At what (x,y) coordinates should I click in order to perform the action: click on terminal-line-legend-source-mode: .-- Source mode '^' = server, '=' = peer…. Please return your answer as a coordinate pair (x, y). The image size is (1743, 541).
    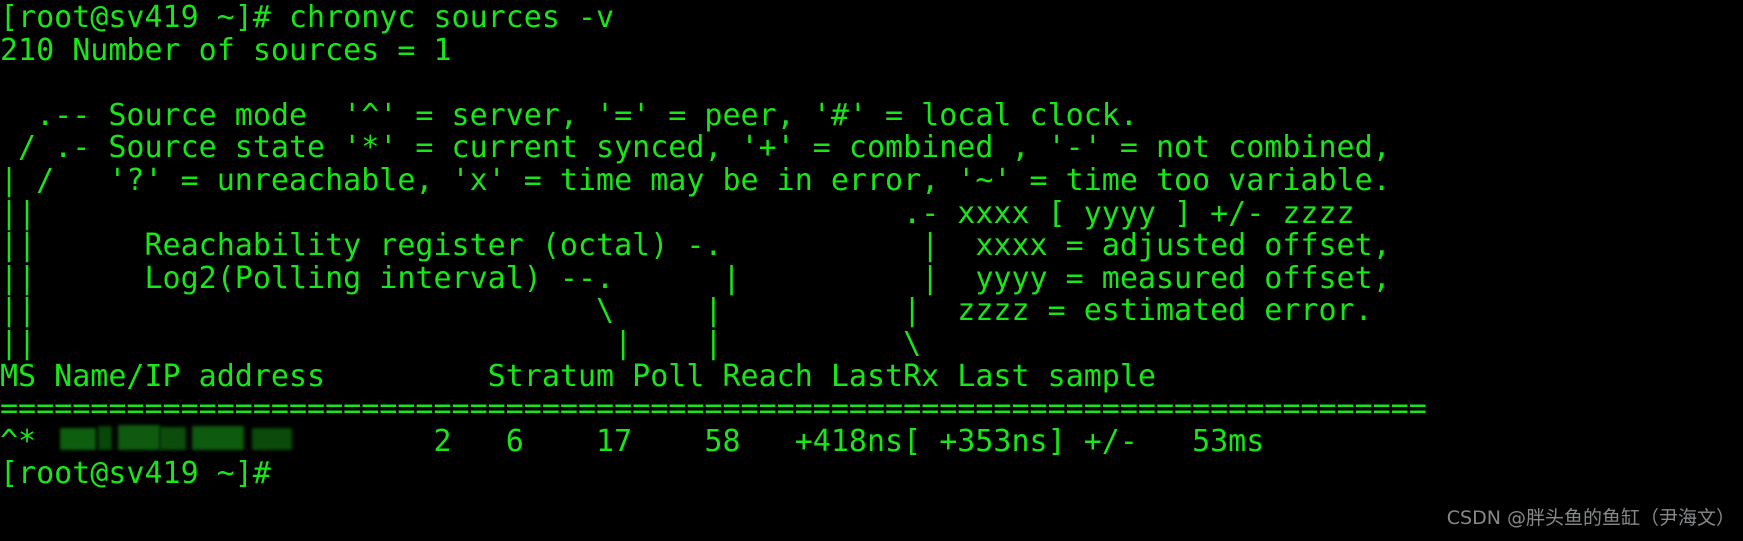
    Looking at the image, I should click on (569, 115).